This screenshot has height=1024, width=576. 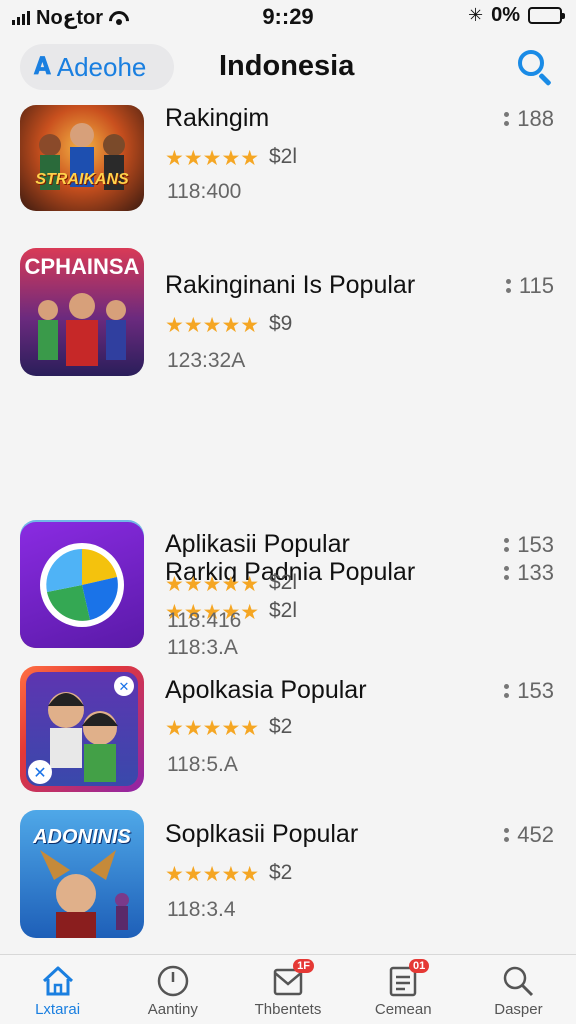 I want to click on app-thumbnail: STRAIKANS, so click(x=82, y=158).